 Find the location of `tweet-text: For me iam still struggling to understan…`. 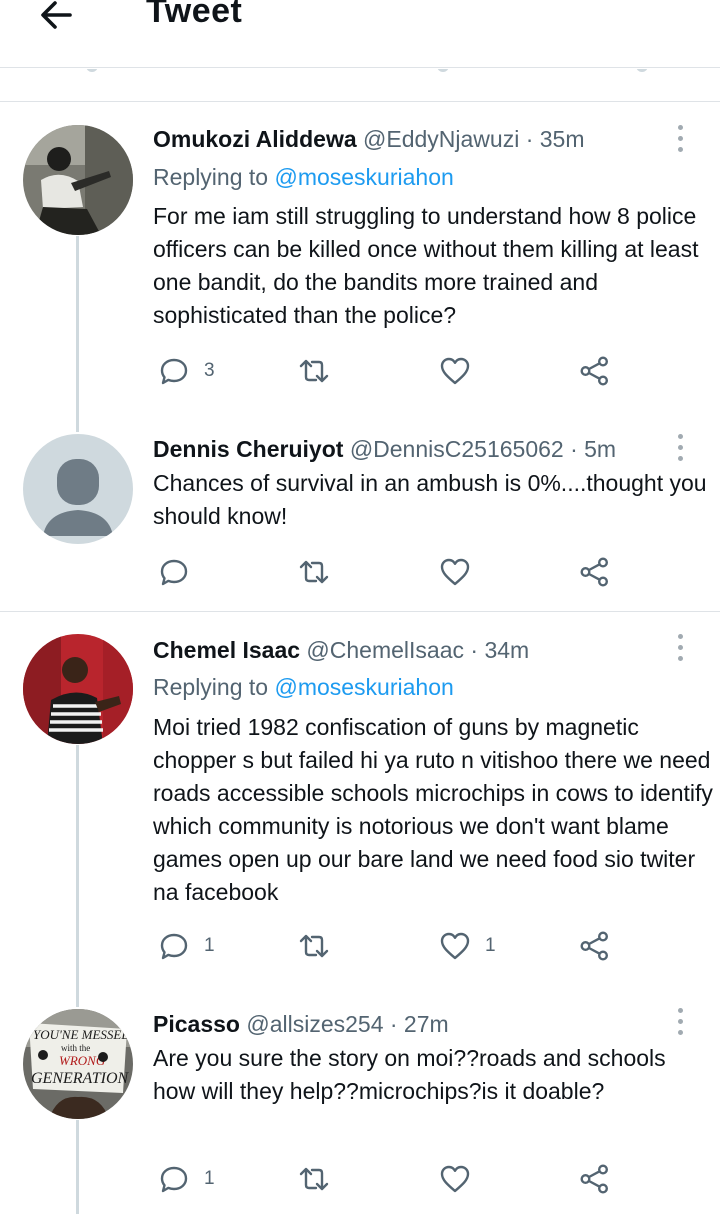

tweet-text: For me iam still struggling to understan… is located at coordinates (426, 265).